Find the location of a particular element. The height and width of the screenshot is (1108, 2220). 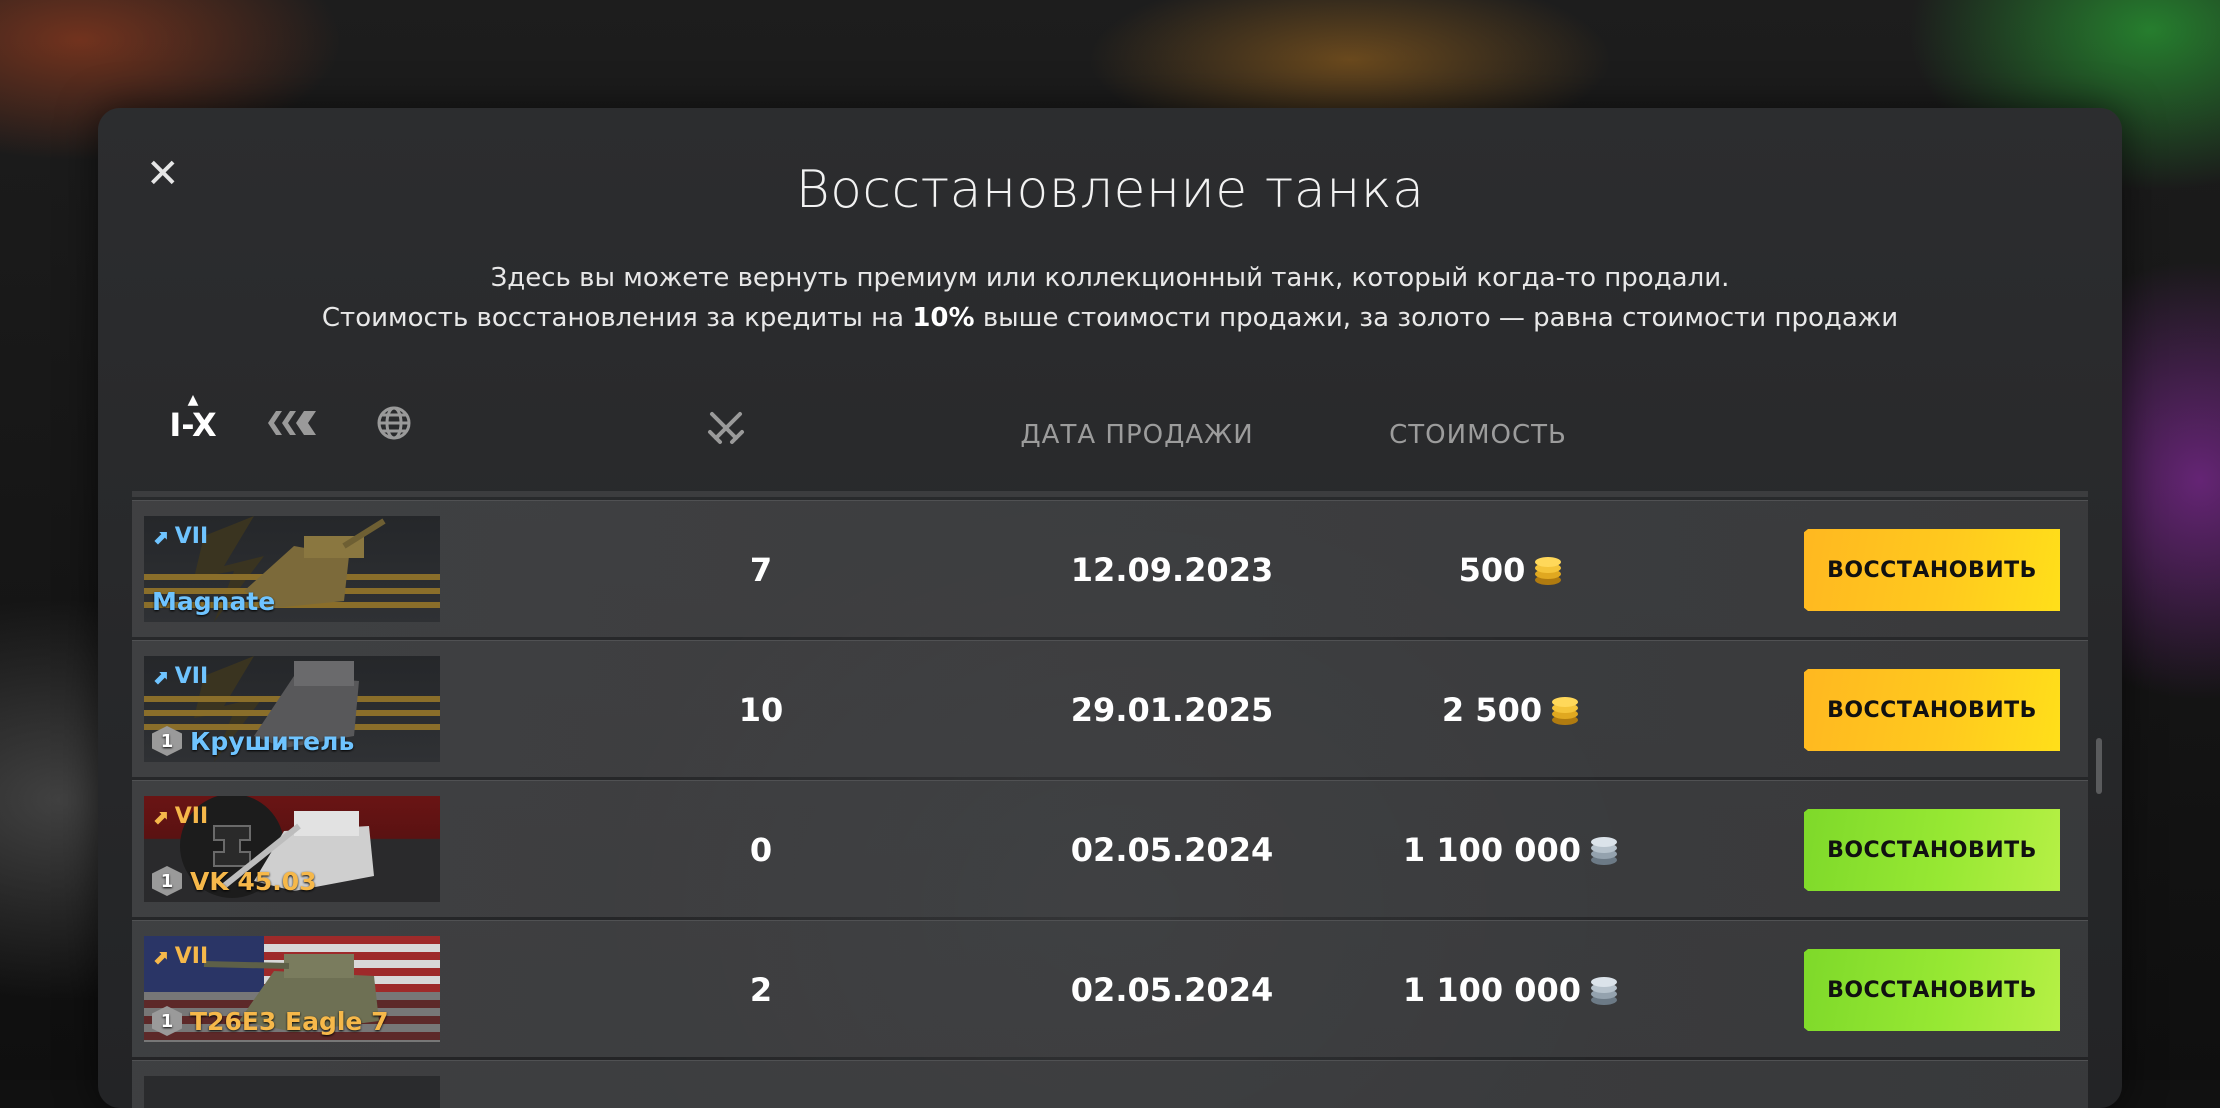

battles-value: 7 is located at coordinates (761, 570).